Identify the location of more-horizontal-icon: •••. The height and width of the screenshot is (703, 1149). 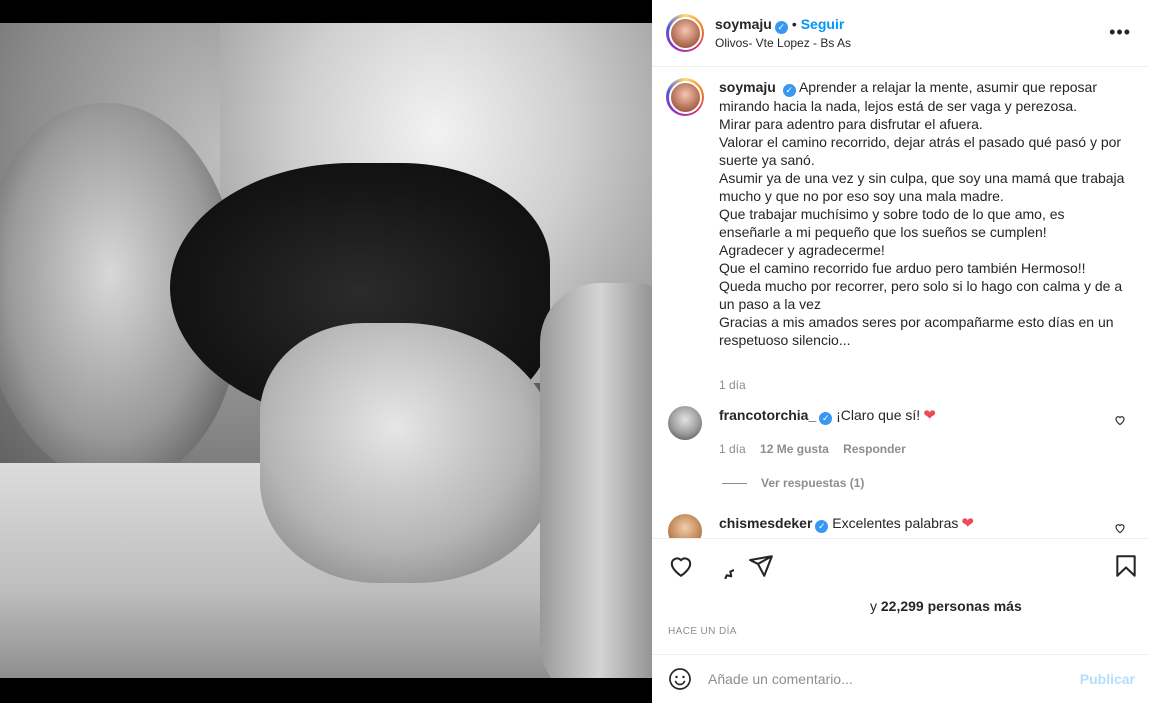
(1120, 32).